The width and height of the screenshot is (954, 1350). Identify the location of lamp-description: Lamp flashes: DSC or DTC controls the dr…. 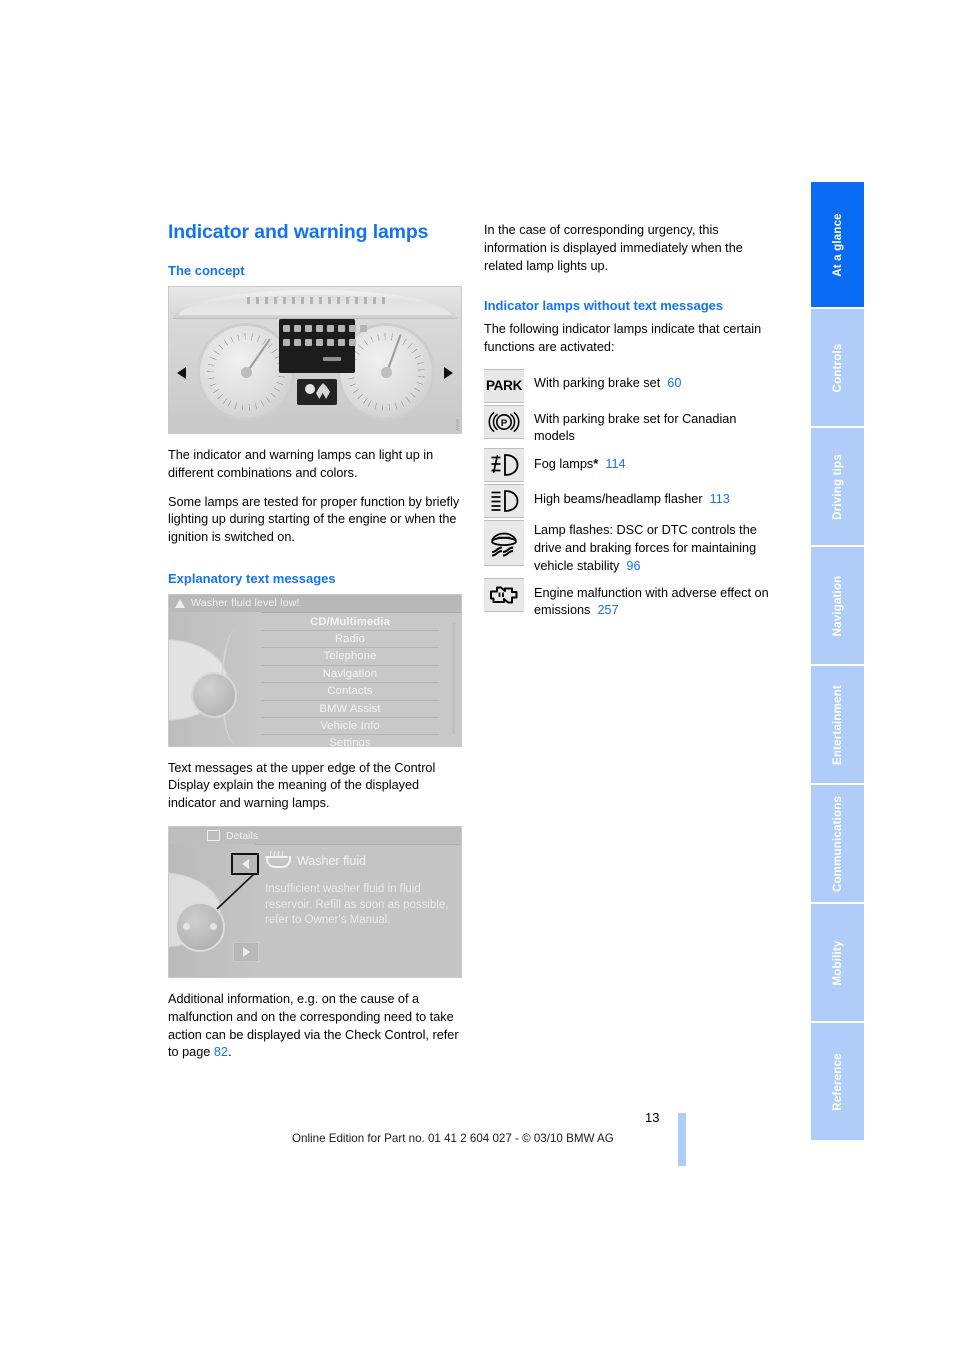
(657, 547).